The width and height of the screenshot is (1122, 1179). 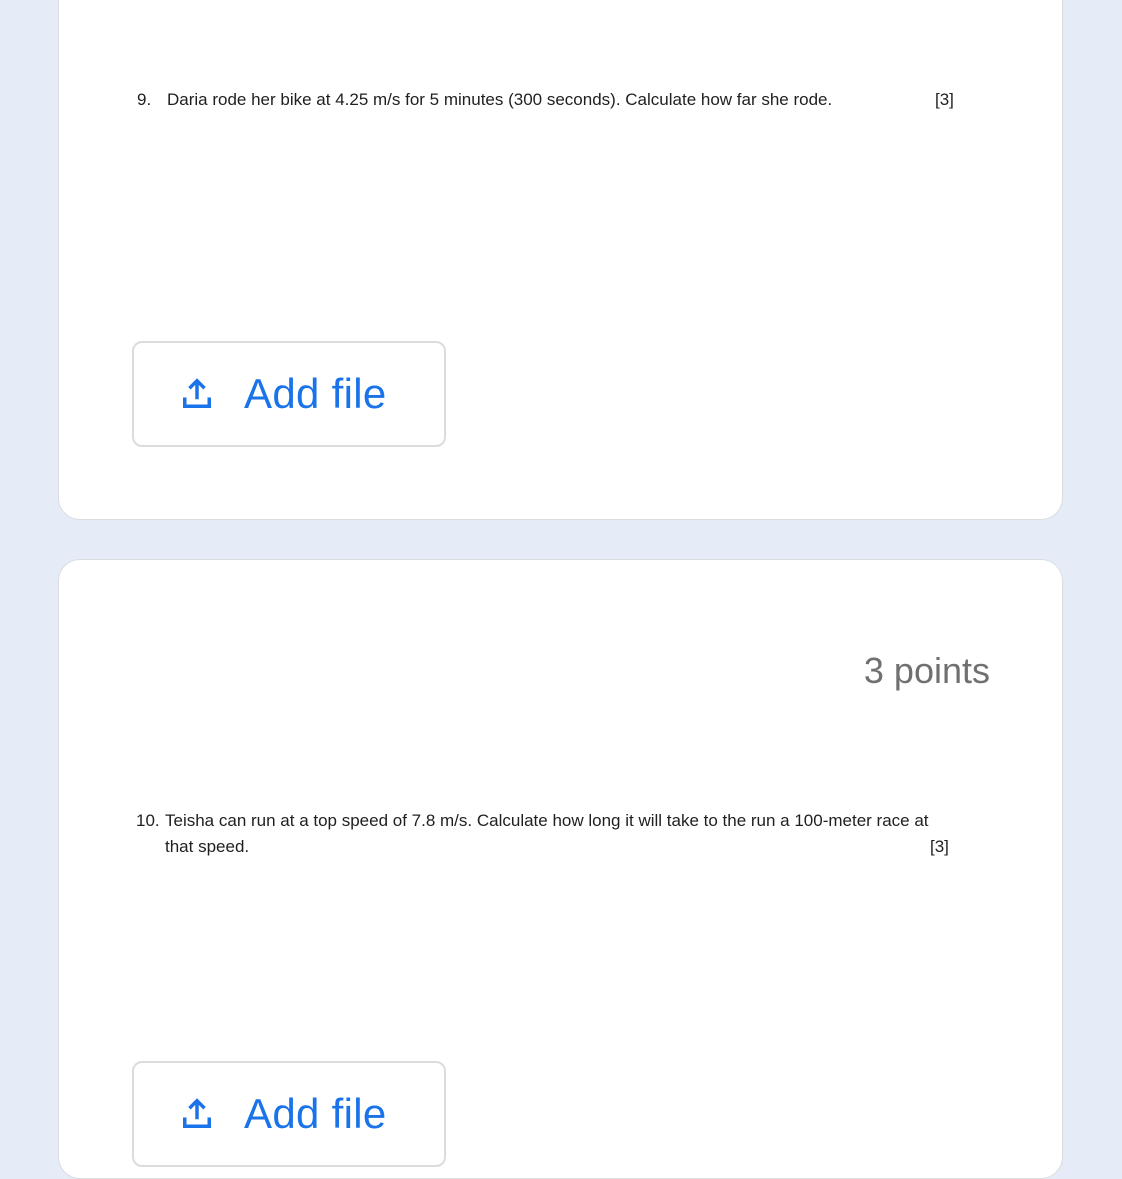 I want to click on question-number: 10., so click(x=148, y=820).